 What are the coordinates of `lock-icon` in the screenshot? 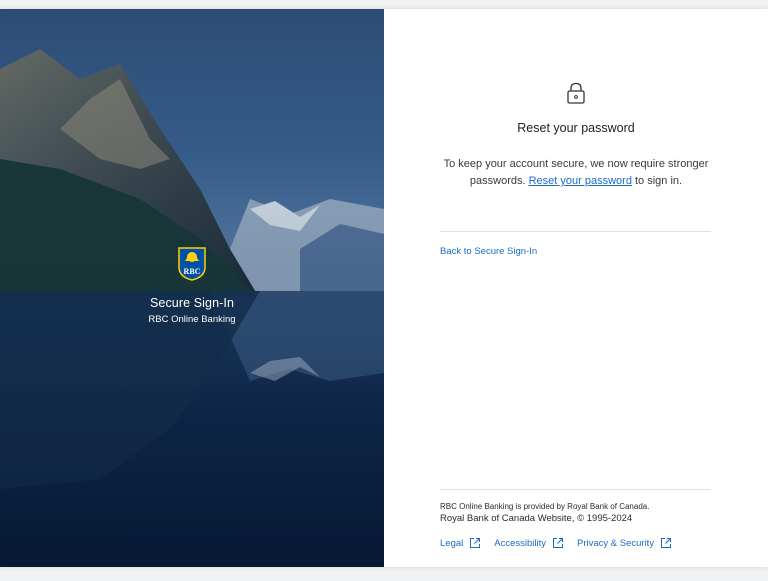 It's located at (576, 93).